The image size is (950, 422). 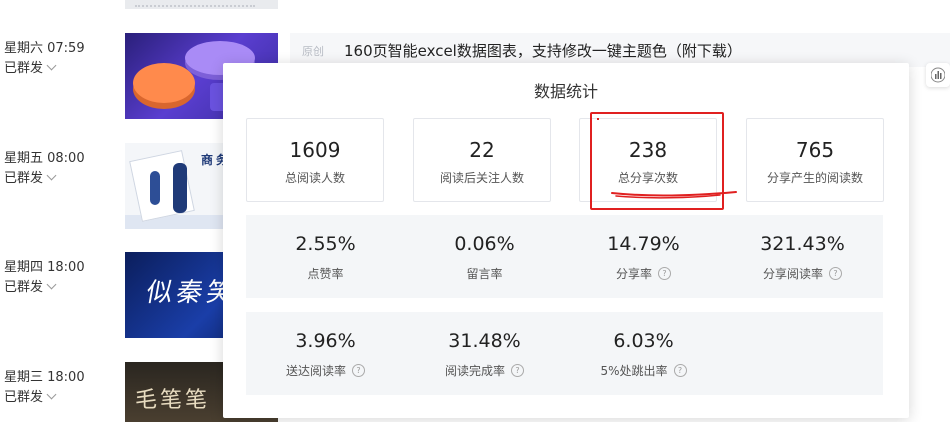 What do you see at coordinates (44, 48) in the screenshot?
I see `publish-time: 星期六 07:59` at bounding box center [44, 48].